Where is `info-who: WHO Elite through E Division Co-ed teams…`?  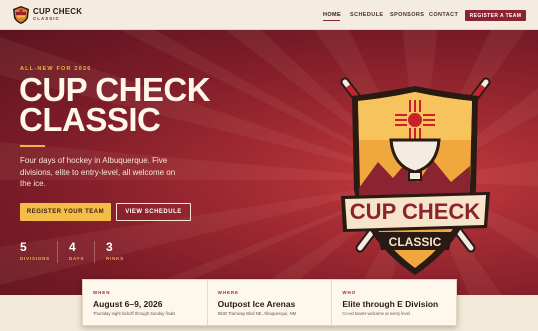
info-who: WHO Elite through E Division Co-ed teams… is located at coordinates (394, 302).